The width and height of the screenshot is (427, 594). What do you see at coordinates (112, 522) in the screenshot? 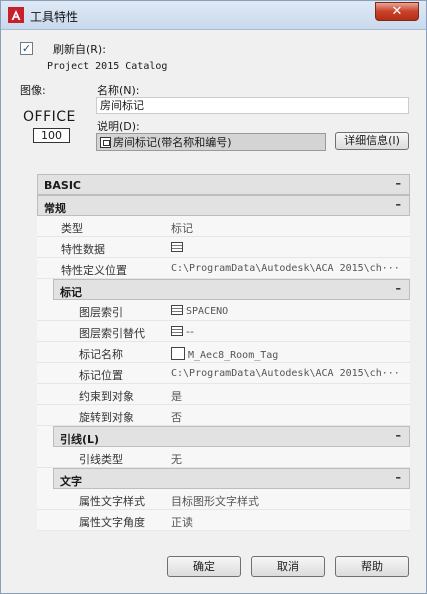
I see `property-name: 属性文字角度` at bounding box center [112, 522].